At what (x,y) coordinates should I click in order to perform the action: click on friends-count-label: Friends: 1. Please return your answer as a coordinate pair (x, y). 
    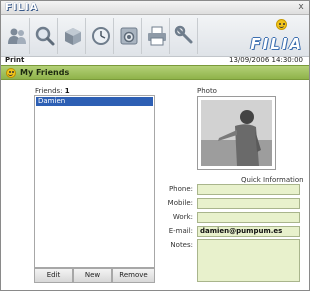
    Looking at the image, I should click on (52, 91).